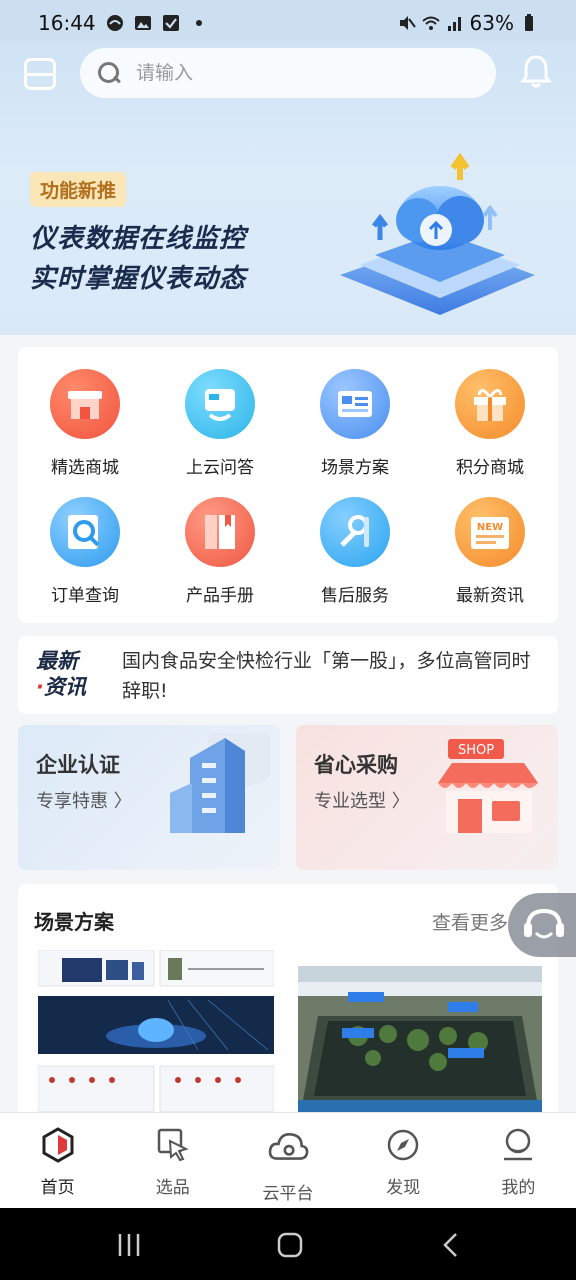  What do you see at coordinates (355, 596) in the screenshot?
I see `grid-label: 售后服务` at bounding box center [355, 596].